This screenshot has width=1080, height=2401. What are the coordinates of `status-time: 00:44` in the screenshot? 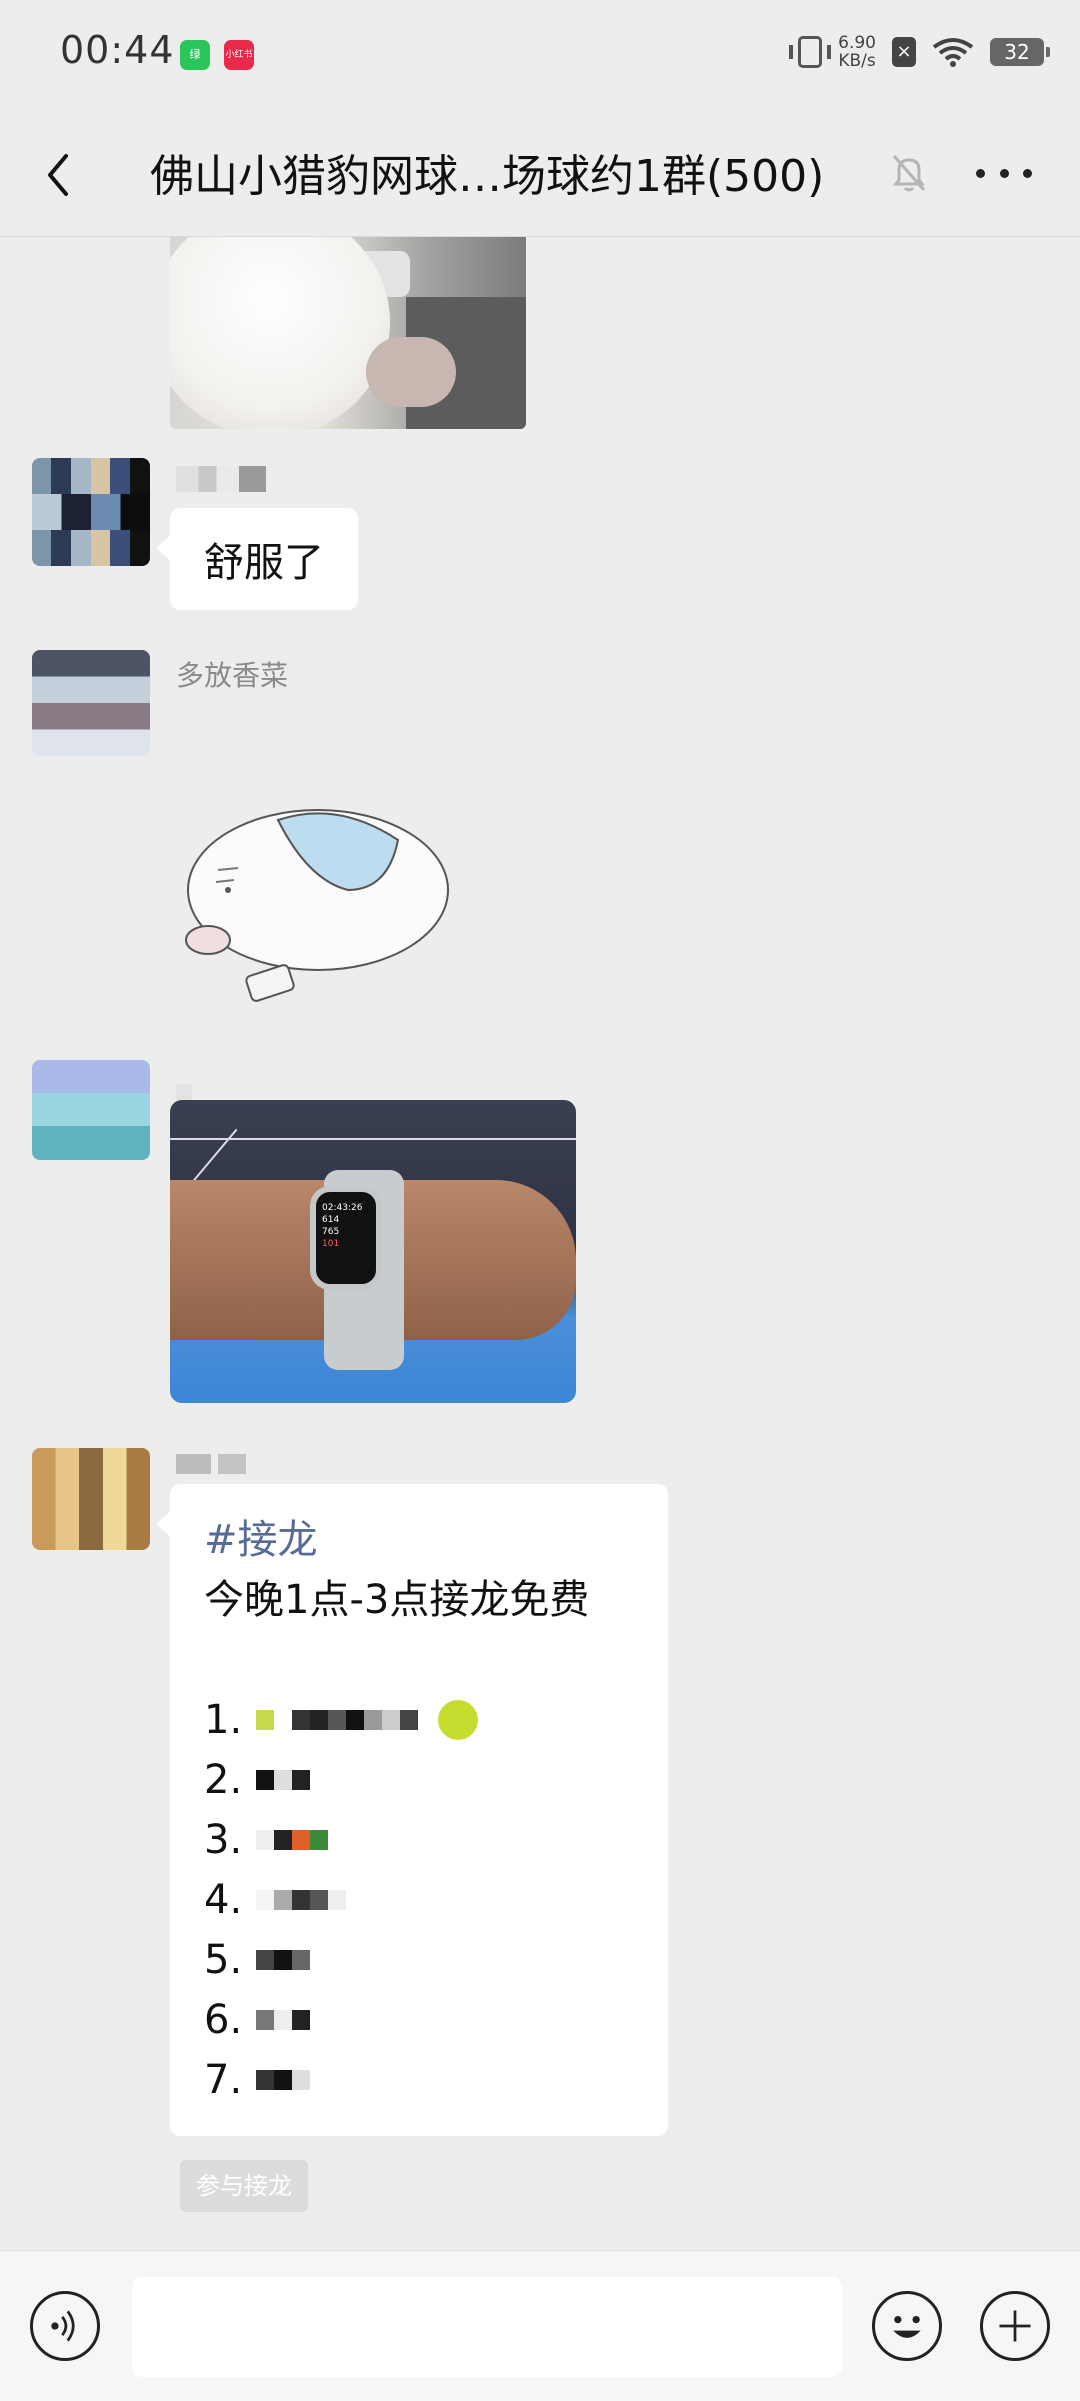 It's located at (117, 50).